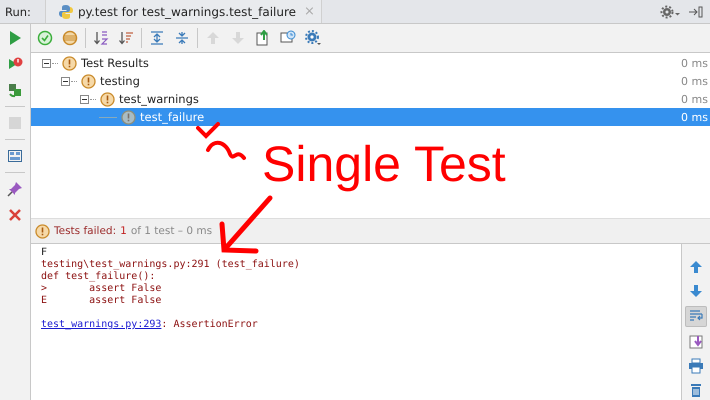  Describe the element at coordinates (98, 277) in the screenshot. I see `console-line: def test_failure():` at that location.